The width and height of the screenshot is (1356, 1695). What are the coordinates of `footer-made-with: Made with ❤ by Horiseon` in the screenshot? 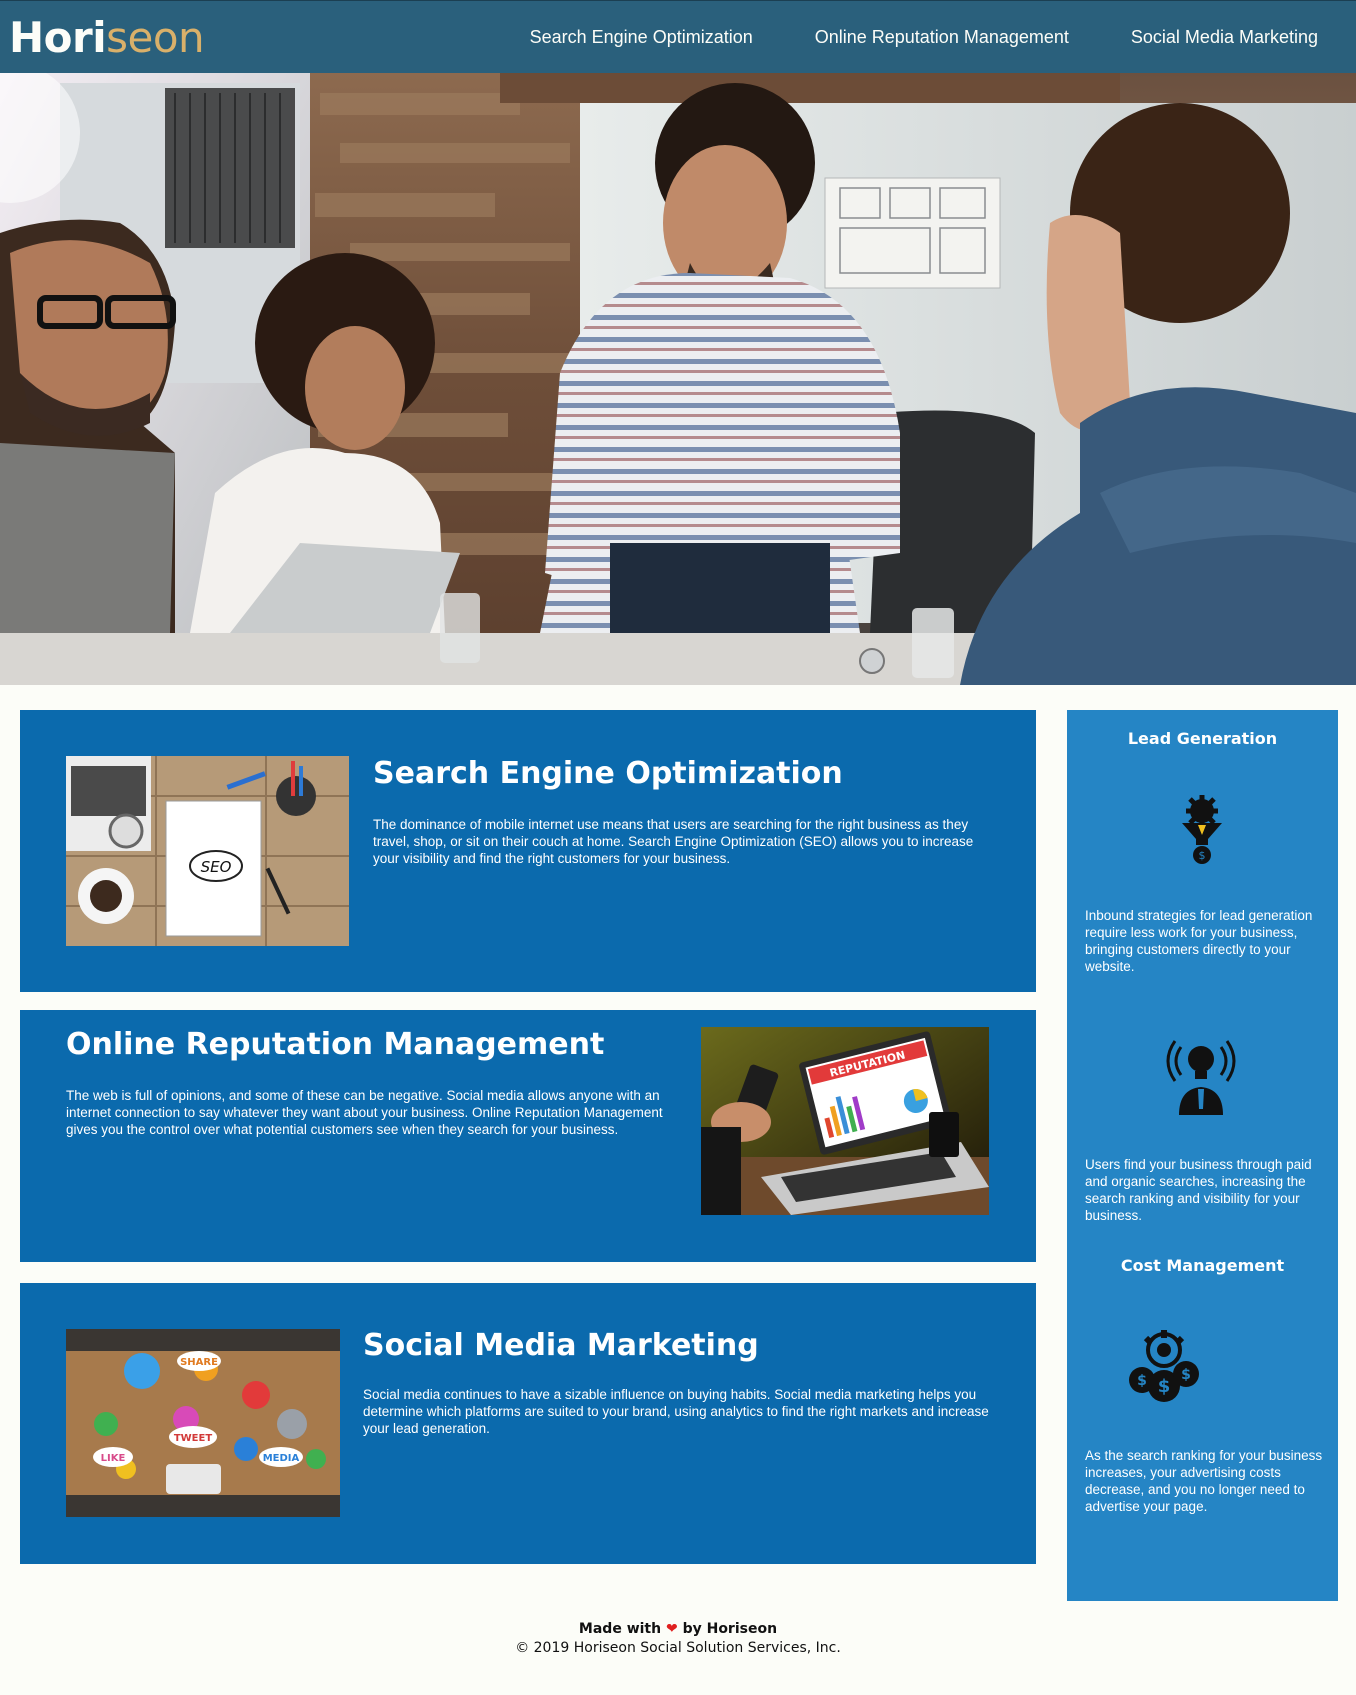 It's located at (678, 1629).